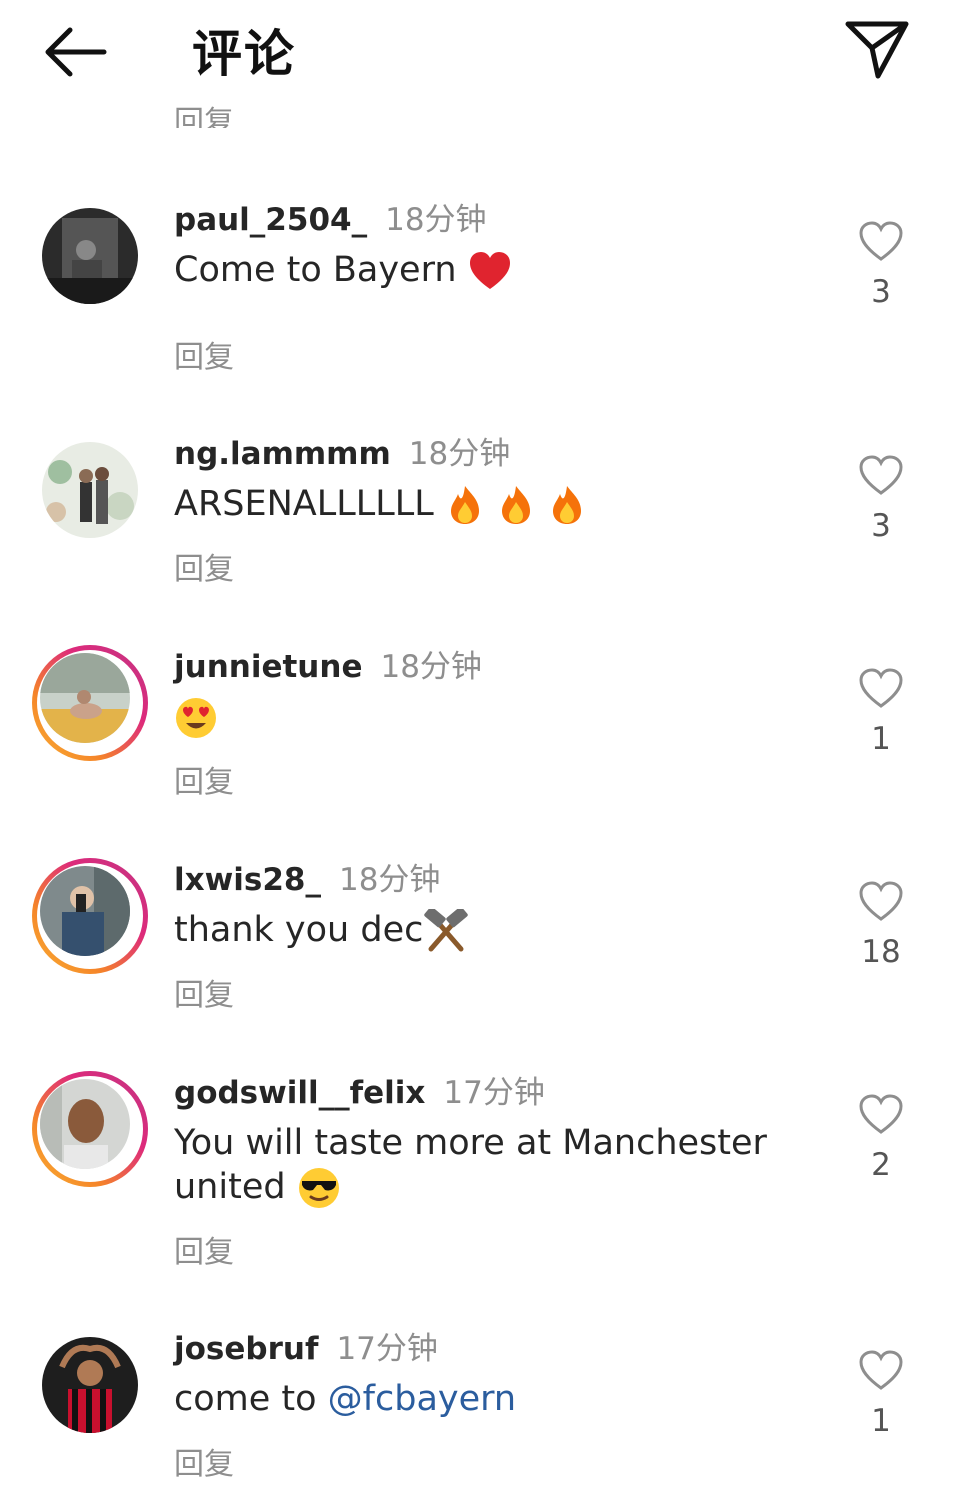 This screenshot has height=1495, width=960. What do you see at coordinates (204, 116) in the screenshot?
I see `partial-reply-link: 回复` at bounding box center [204, 116].